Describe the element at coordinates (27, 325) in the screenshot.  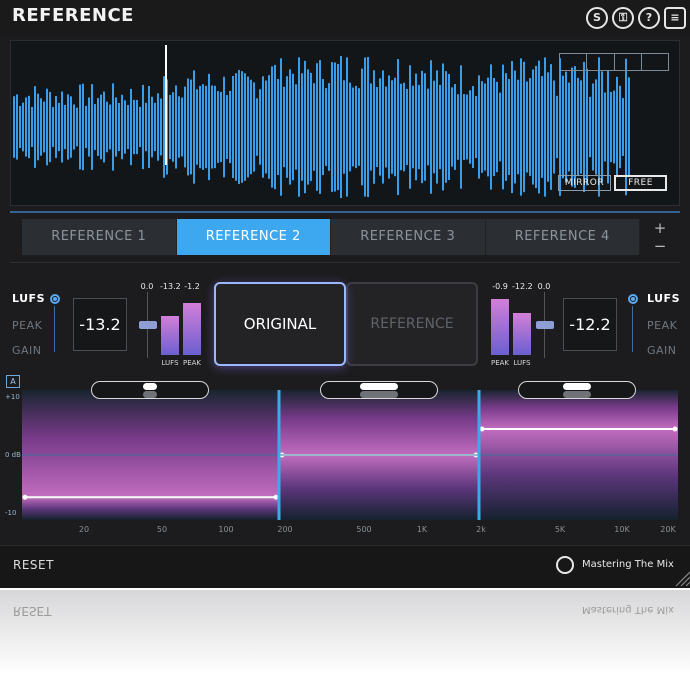
I see `left-mode-peak: PEAK` at that location.